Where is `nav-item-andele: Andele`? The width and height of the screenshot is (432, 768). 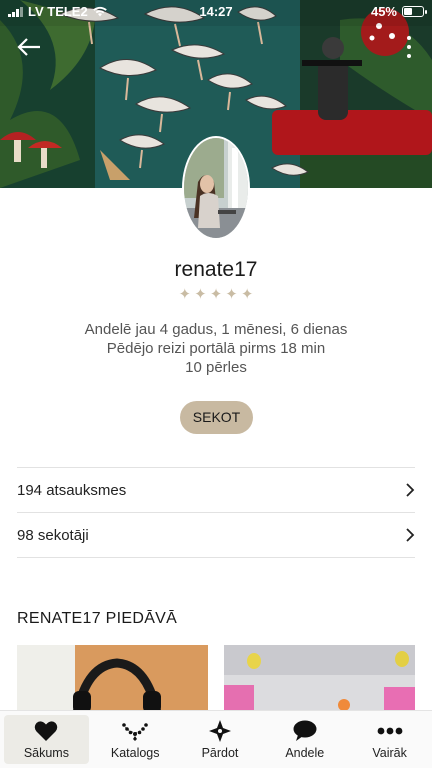 nav-item-andele: Andele is located at coordinates (304, 739).